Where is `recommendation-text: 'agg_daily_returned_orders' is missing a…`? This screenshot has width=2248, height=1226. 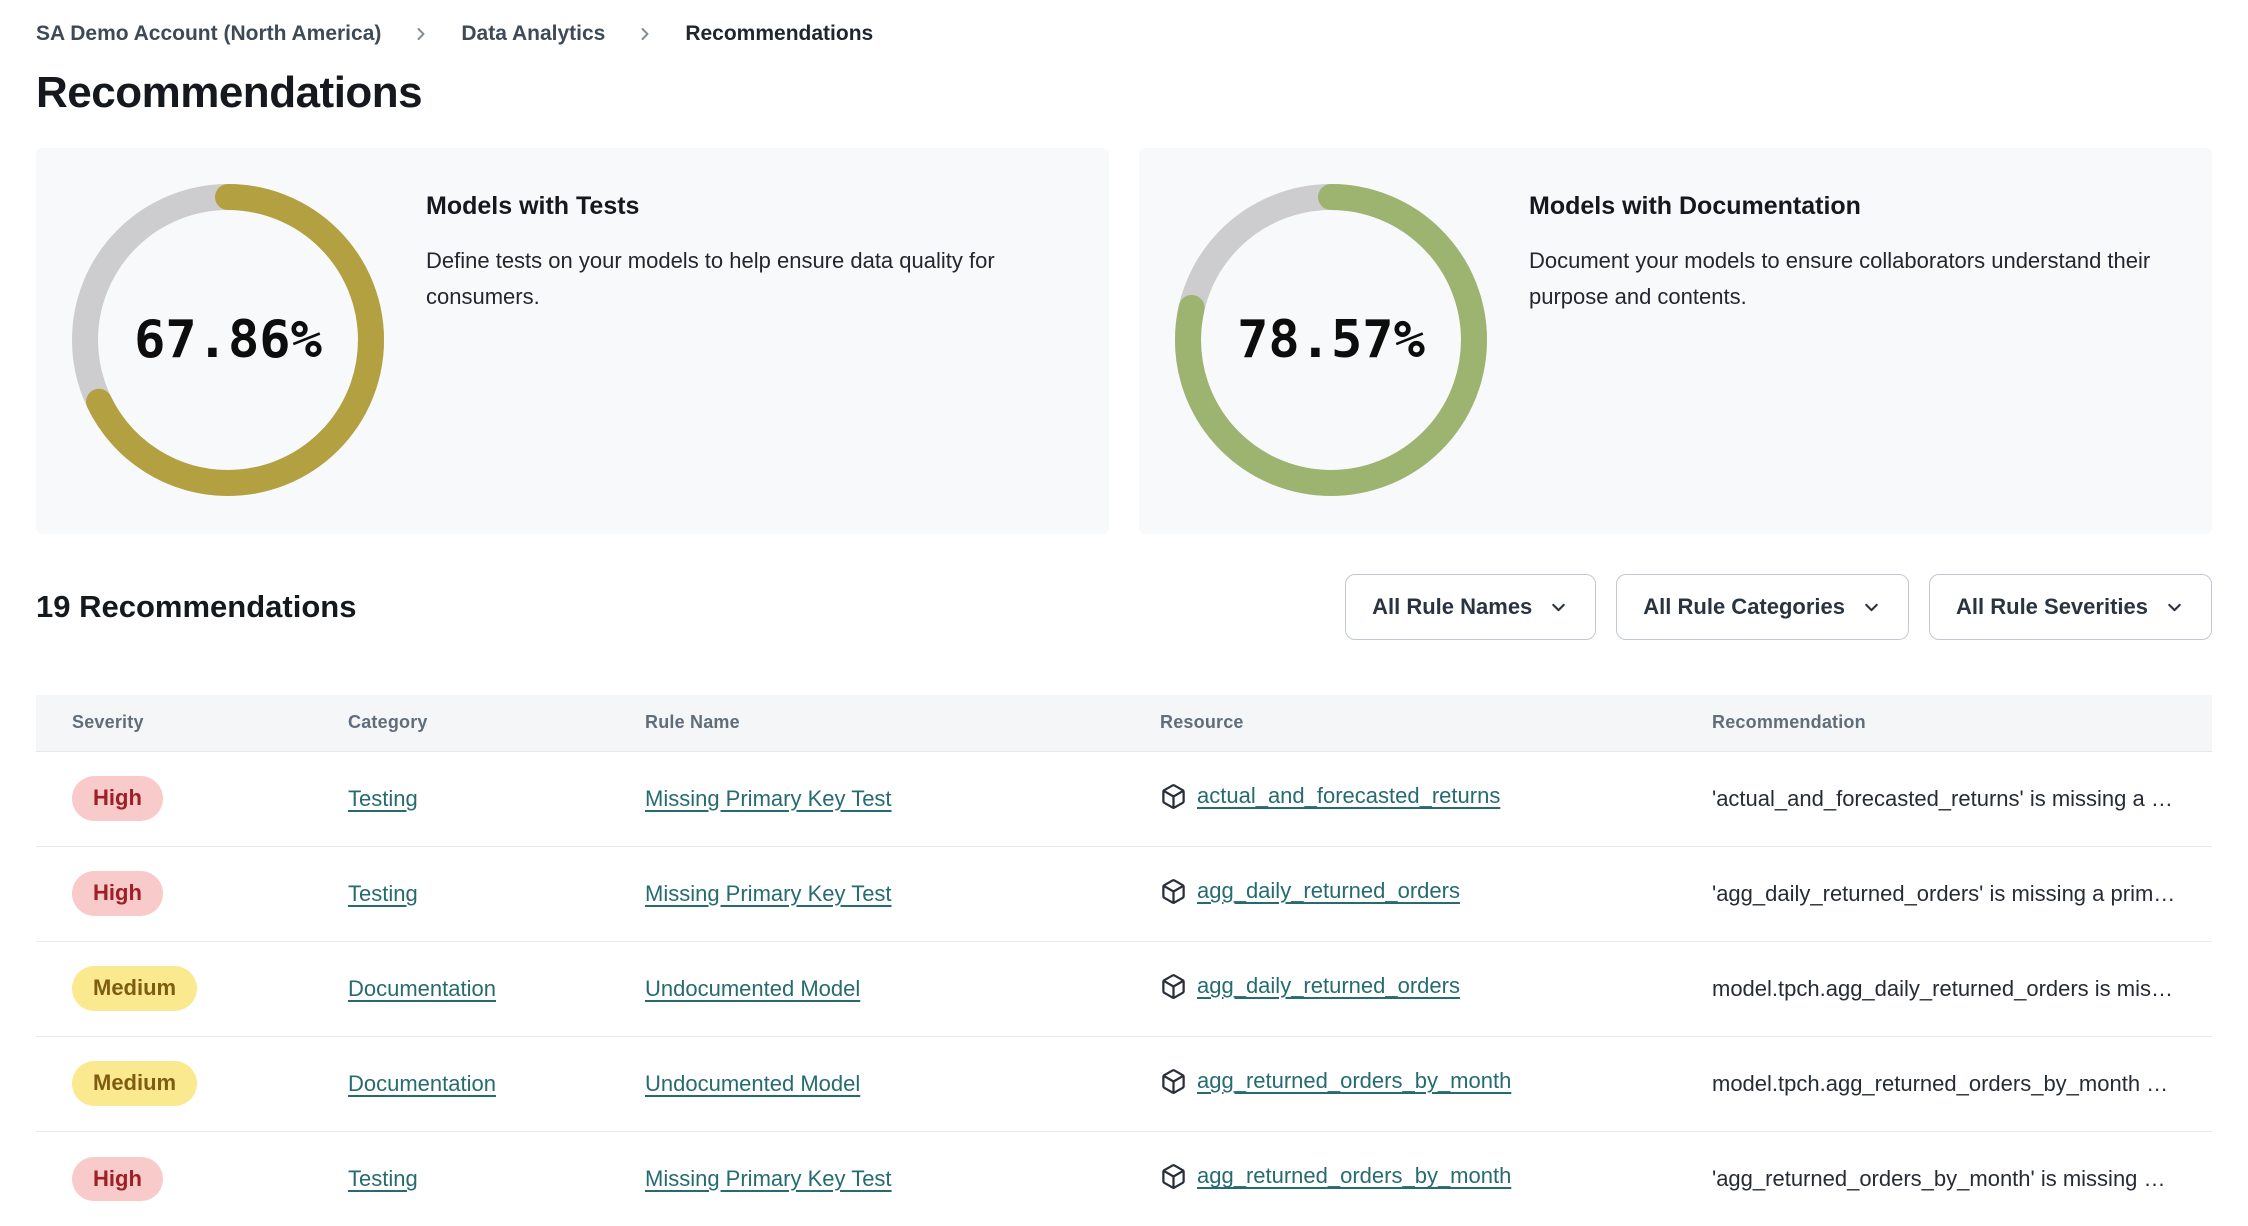 recommendation-text: 'agg_daily_returned_orders' is missing a… is located at coordinates (1944, 893).